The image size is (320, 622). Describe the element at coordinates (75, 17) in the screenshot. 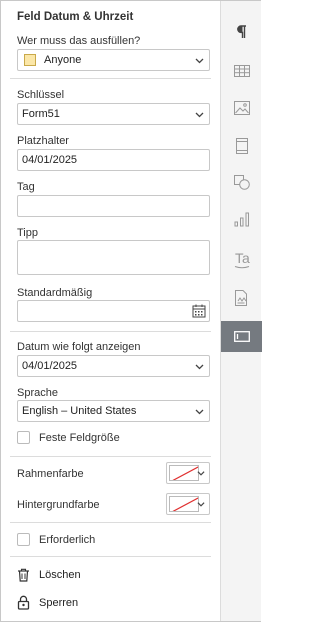

I see `panel-title: Feld Datum & Uhrzeit` at that location.